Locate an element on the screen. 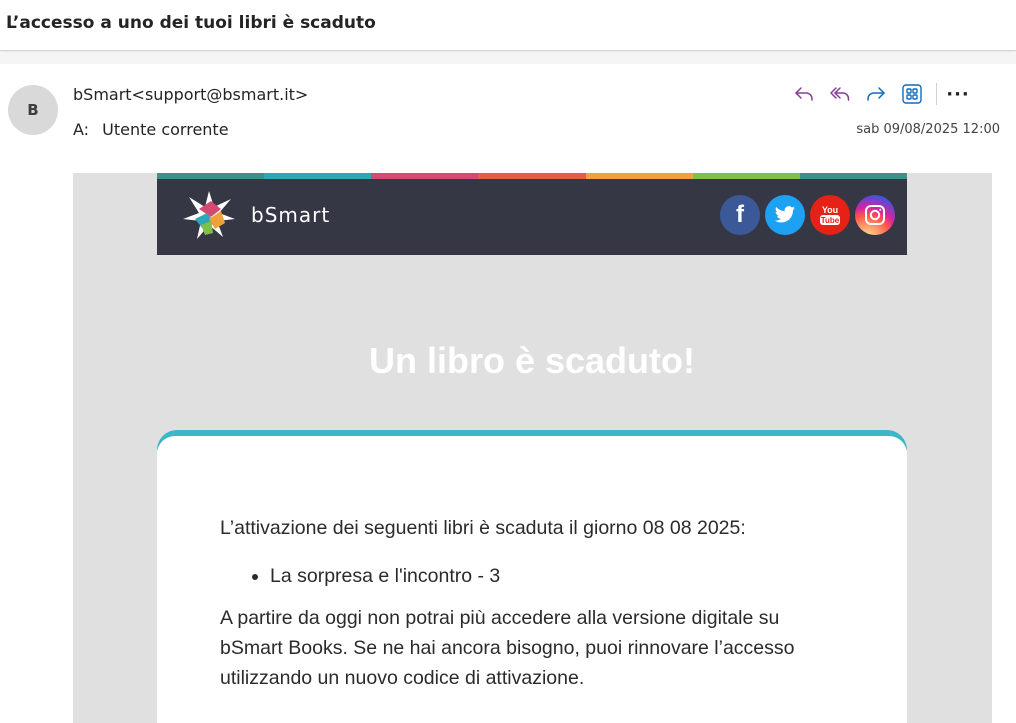 This screenshot has height=723, width=1016. list-item: La sorpresa e l'incontro - 3 is located at coordinates (555, 576).